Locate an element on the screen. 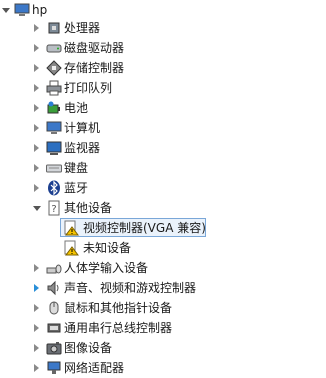  usb-icon is located at coordinates (54, 328).